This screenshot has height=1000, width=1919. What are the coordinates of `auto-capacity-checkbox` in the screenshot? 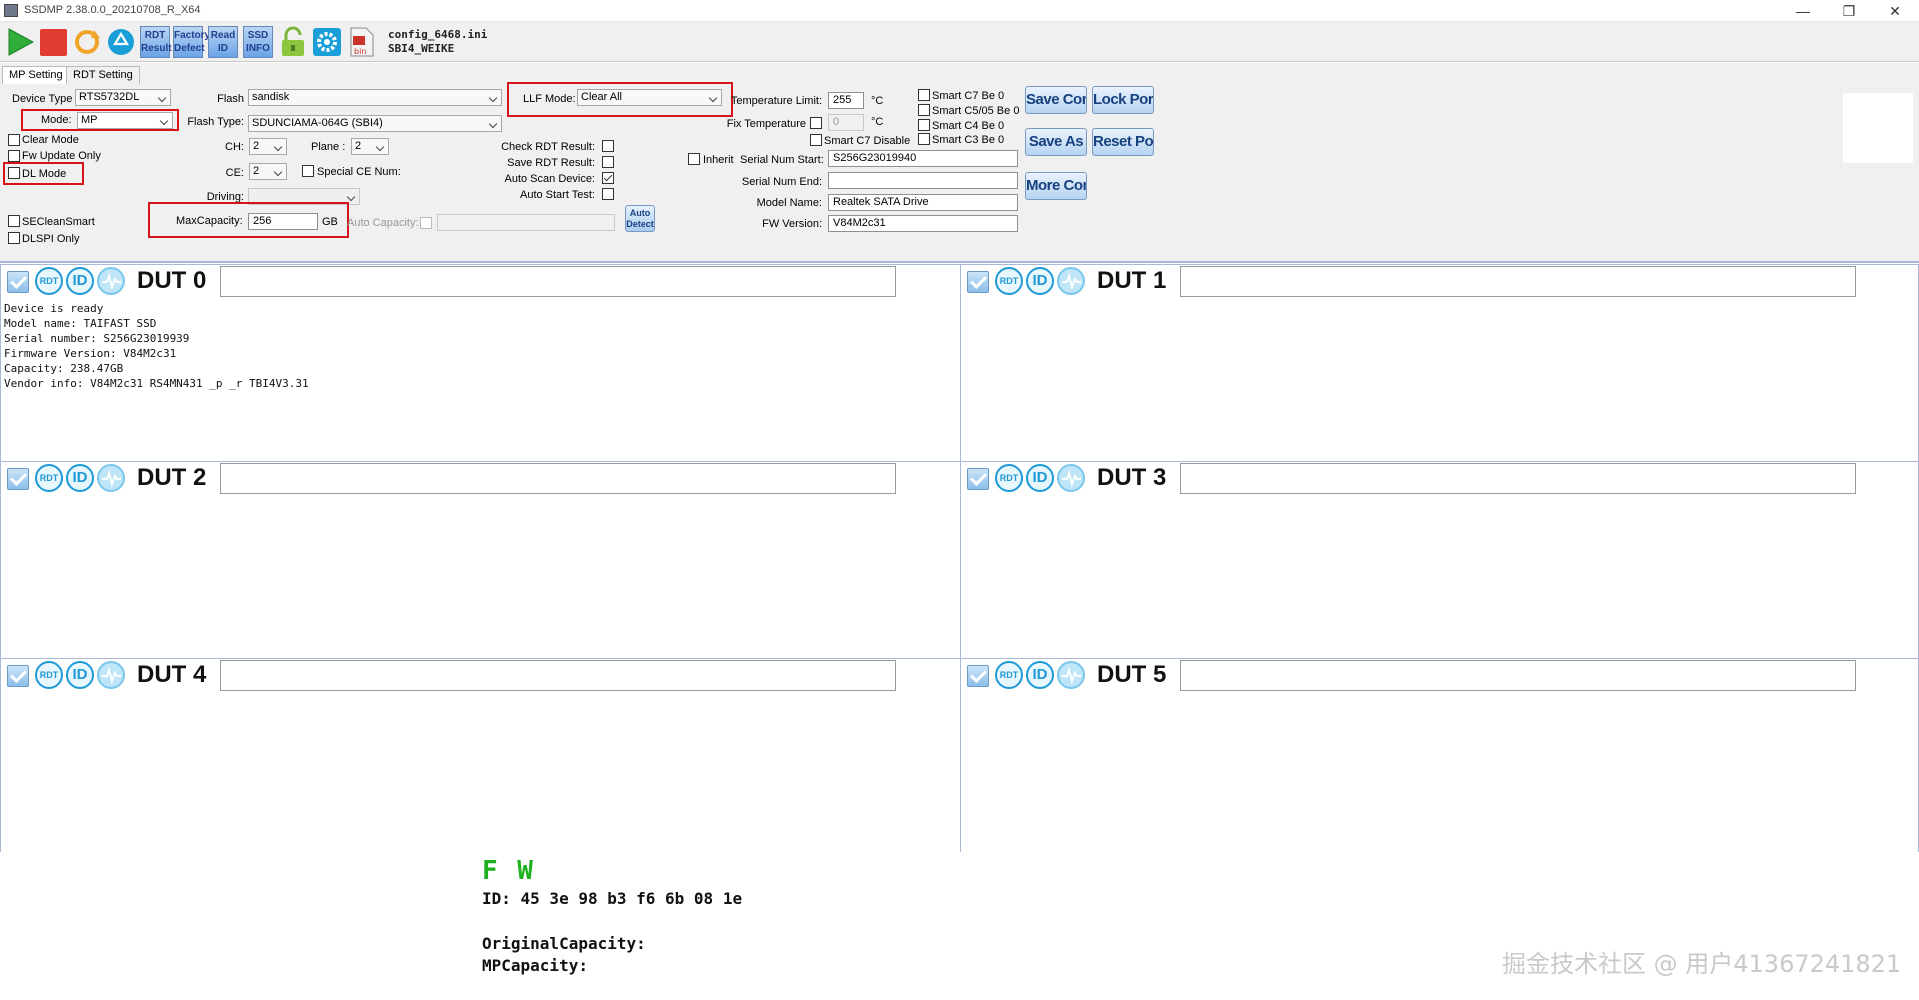 It's located at (426, 223).